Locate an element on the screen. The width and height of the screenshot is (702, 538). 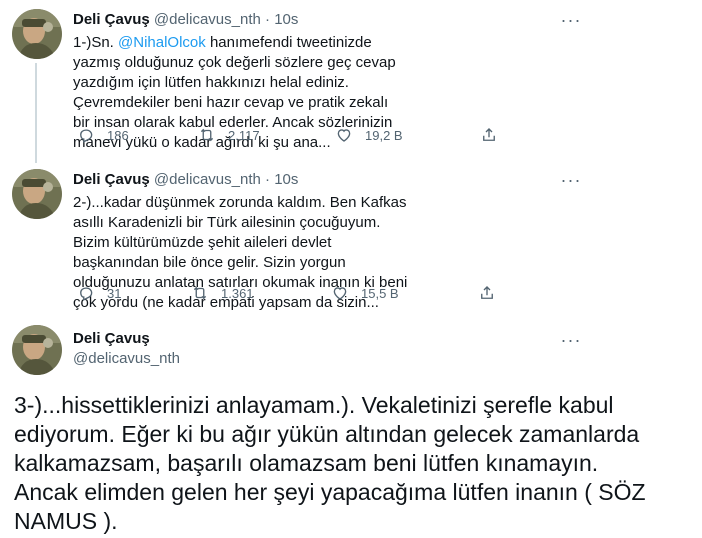
retweet-button: 2.117 is located at coordinates (229, 135).